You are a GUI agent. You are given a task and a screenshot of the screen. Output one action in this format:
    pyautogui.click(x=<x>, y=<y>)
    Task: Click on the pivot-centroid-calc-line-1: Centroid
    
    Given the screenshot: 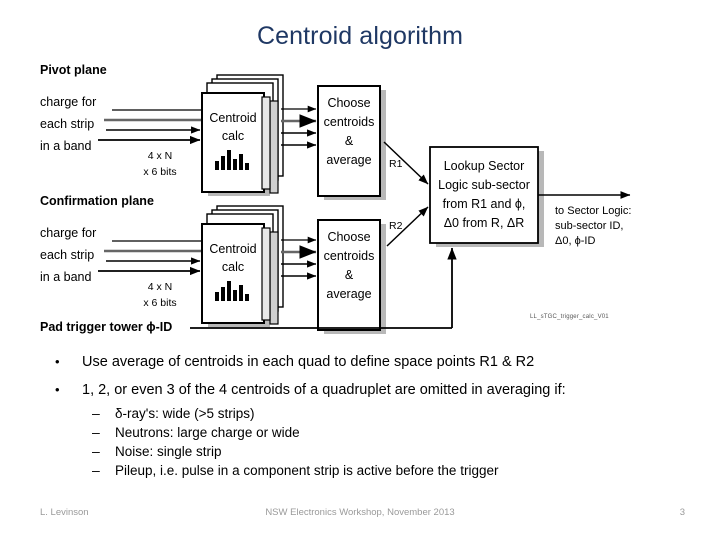 What is the action you would take?
    pyautogui.click(x=233, y=118)
    